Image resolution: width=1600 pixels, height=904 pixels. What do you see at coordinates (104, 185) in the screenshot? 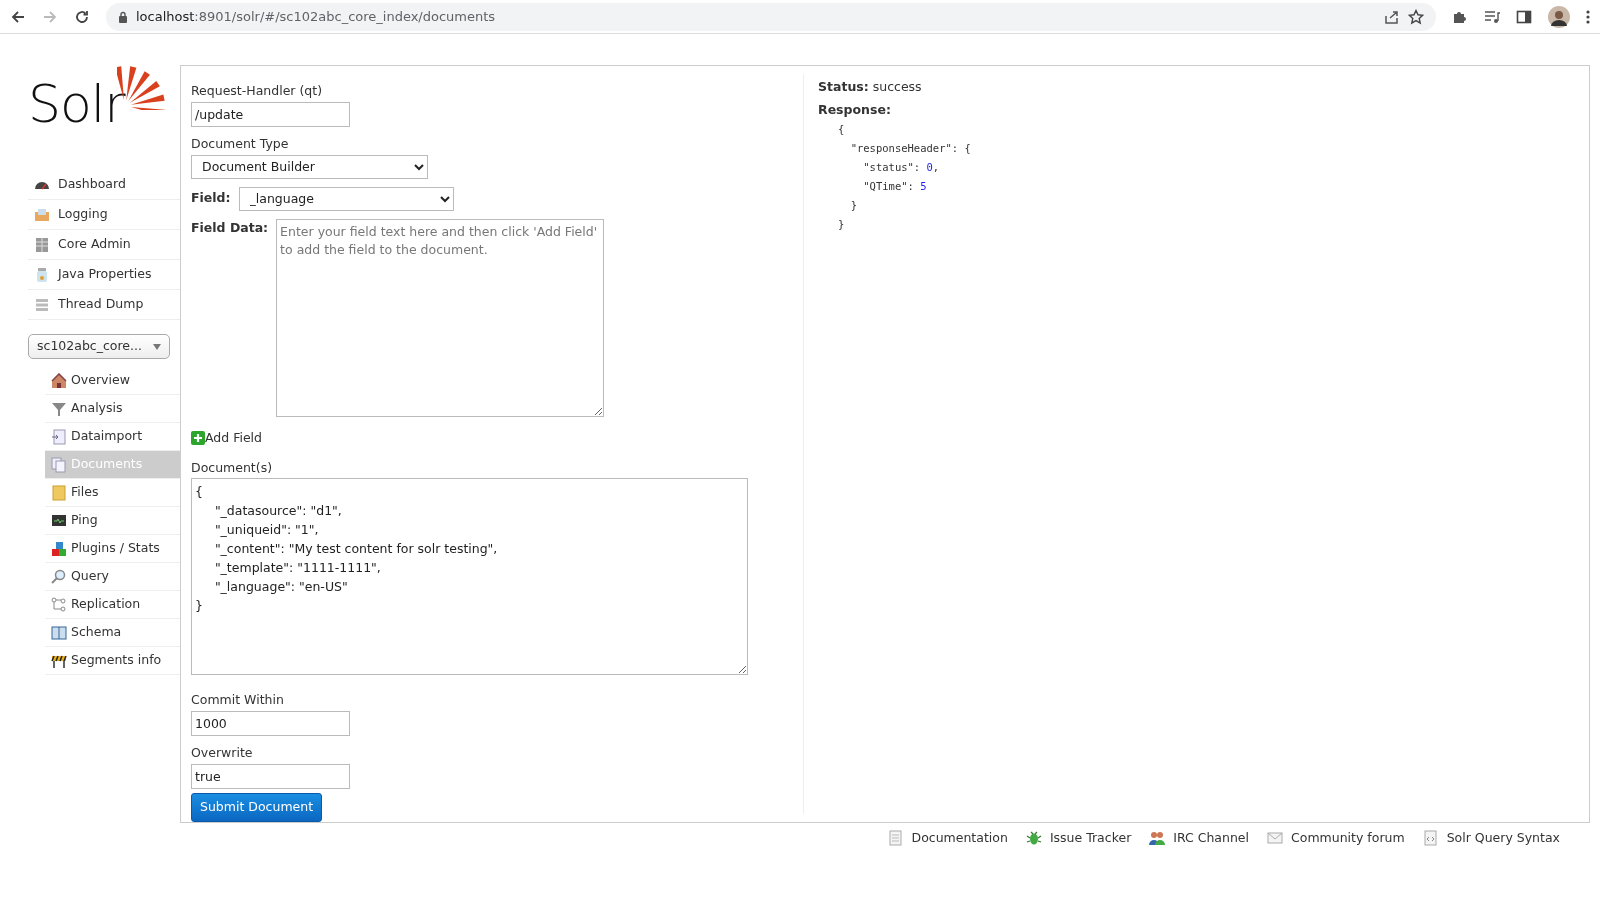
I see `sidebar-item: Dashboard` at bounding box center [104, 185].